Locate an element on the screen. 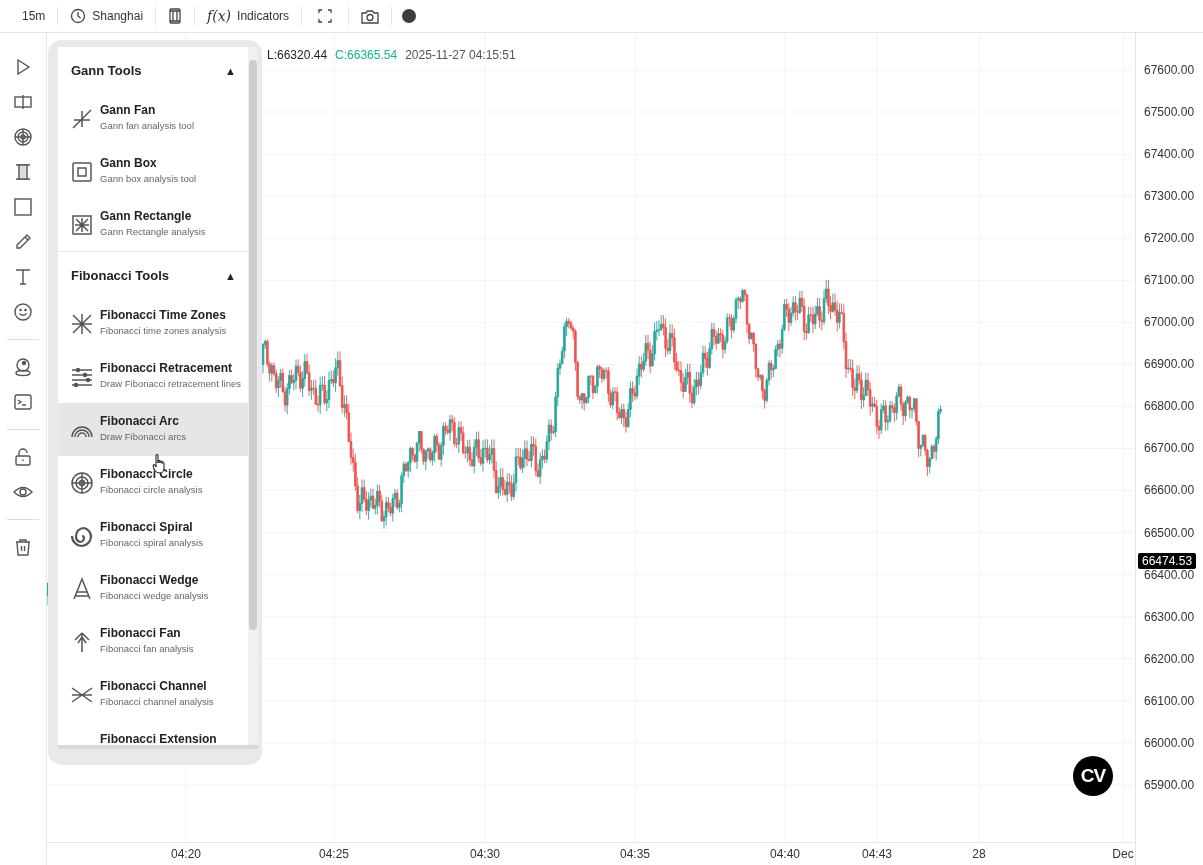  smiley-icon is located at coordinates (23, 312).